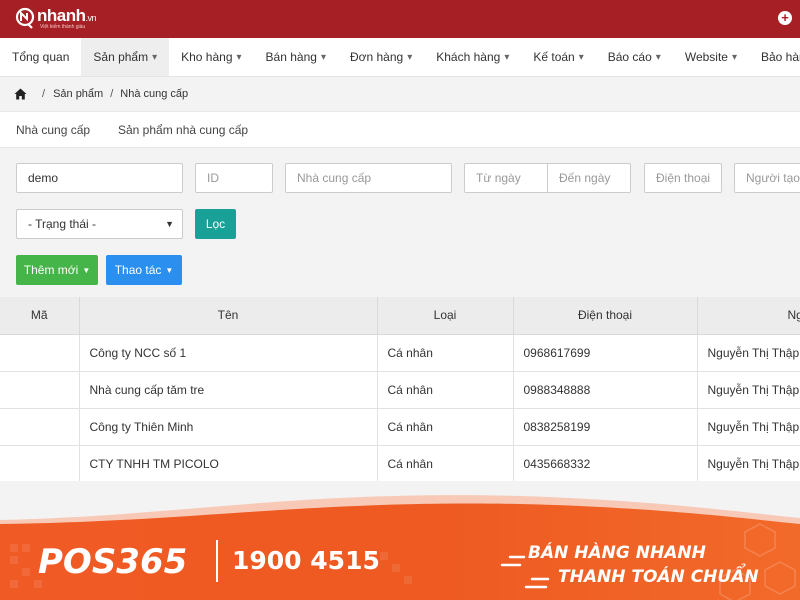  What do you see at coordinates (78, 94) in the screenshot?
I see `breadcrumb-products: Sản phẩm` at bounding box center [78, 94].